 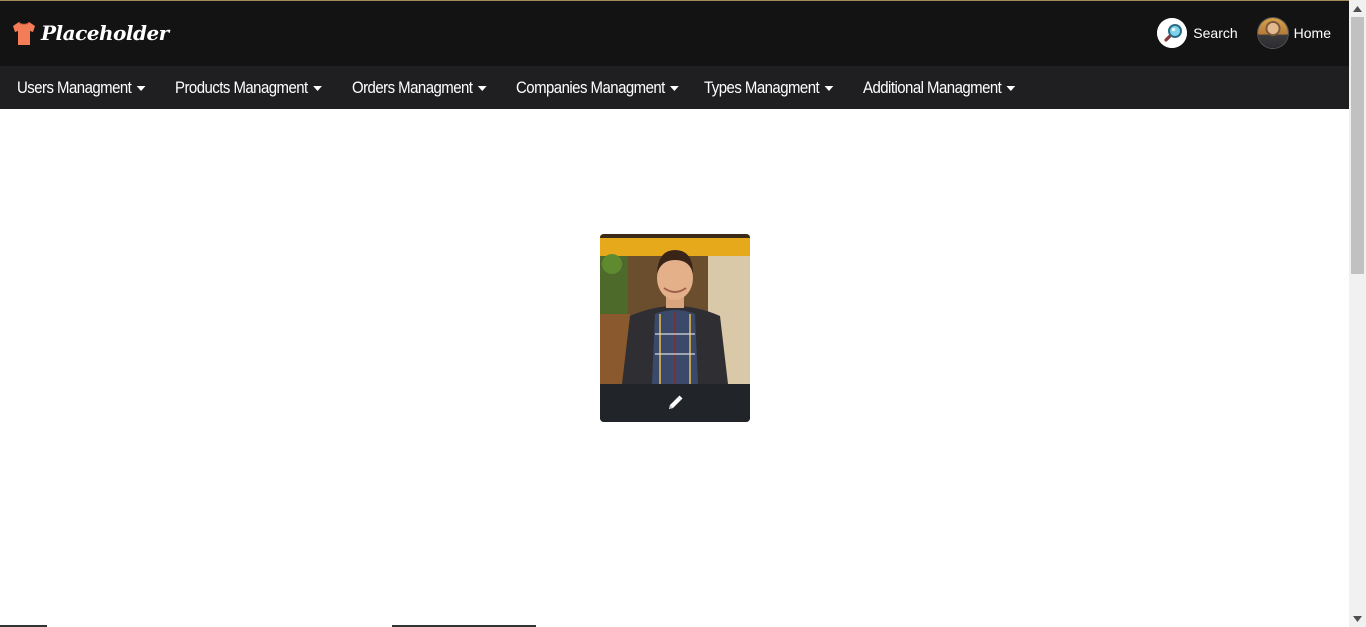 I want to click on magnifier-icon, so click(x=1172, y=33).